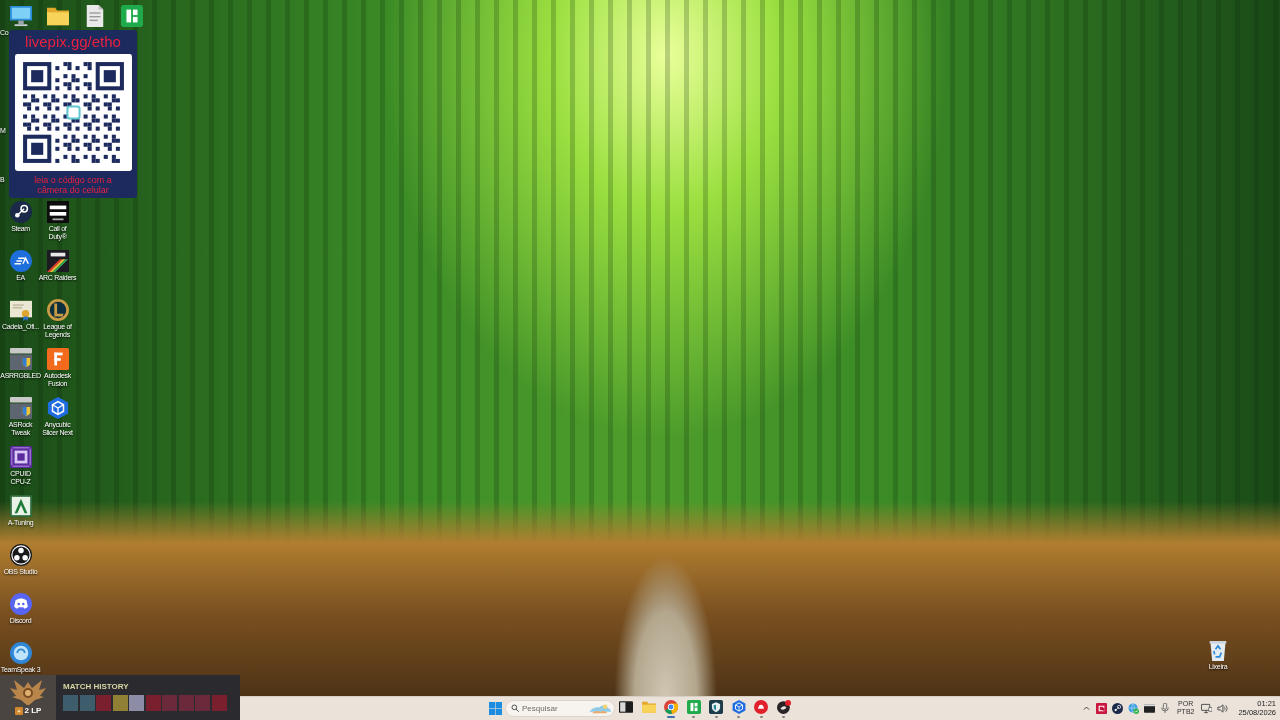 The image size is (1280, 720). Describe the element at coordinates (20, 653) in the screenshot. I see `ring-icon` at that location.